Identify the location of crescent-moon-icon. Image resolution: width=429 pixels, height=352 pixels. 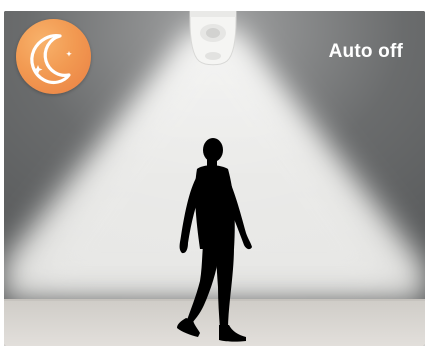
(51, 59).